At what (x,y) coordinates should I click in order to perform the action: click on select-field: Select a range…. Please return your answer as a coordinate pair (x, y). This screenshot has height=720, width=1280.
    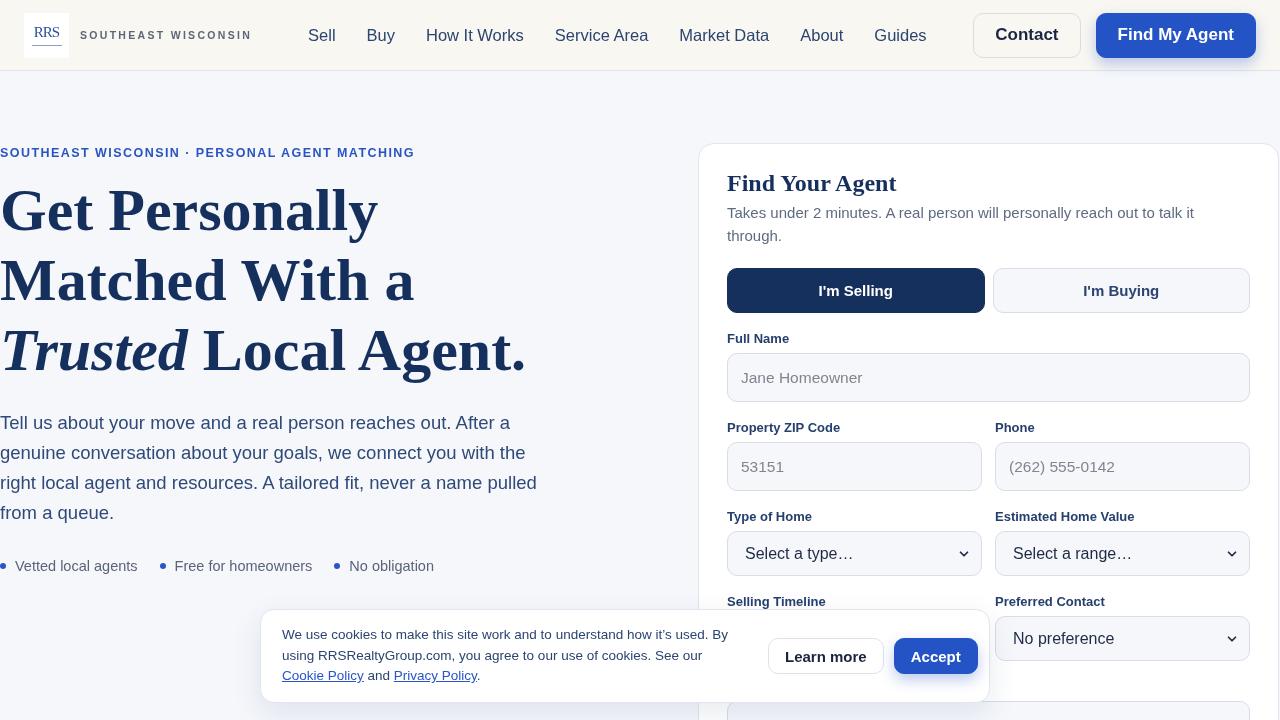
    Looking at the image, I should click on (1122, 553).